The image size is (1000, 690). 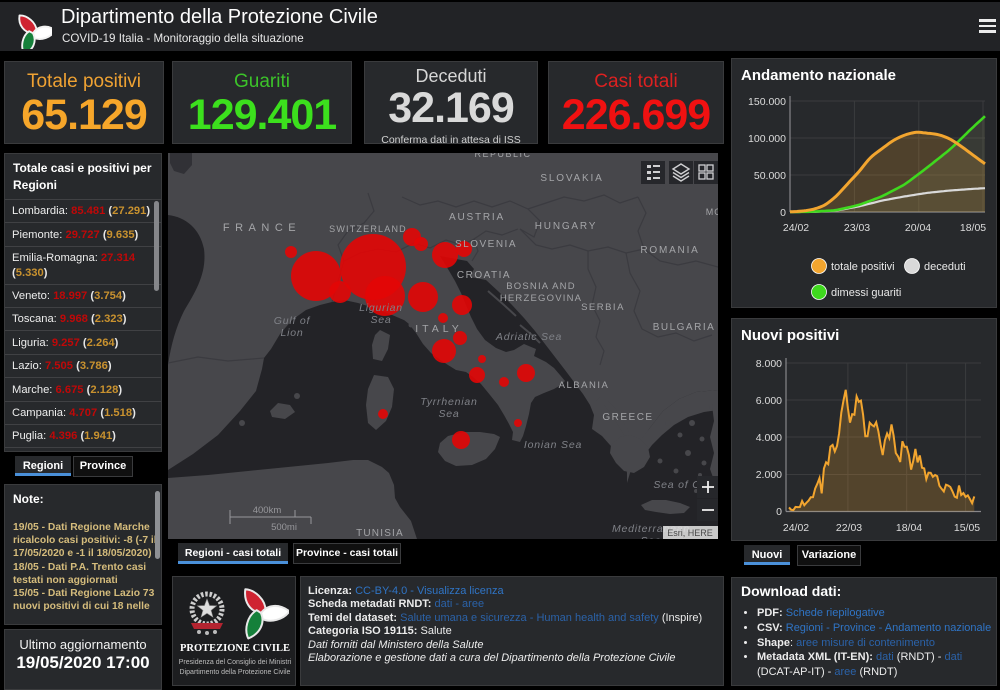 What do you see at coordinates (973, 228) in the screenshot?
I see `svg-text: 18/05` at bounding box center [973, 228].